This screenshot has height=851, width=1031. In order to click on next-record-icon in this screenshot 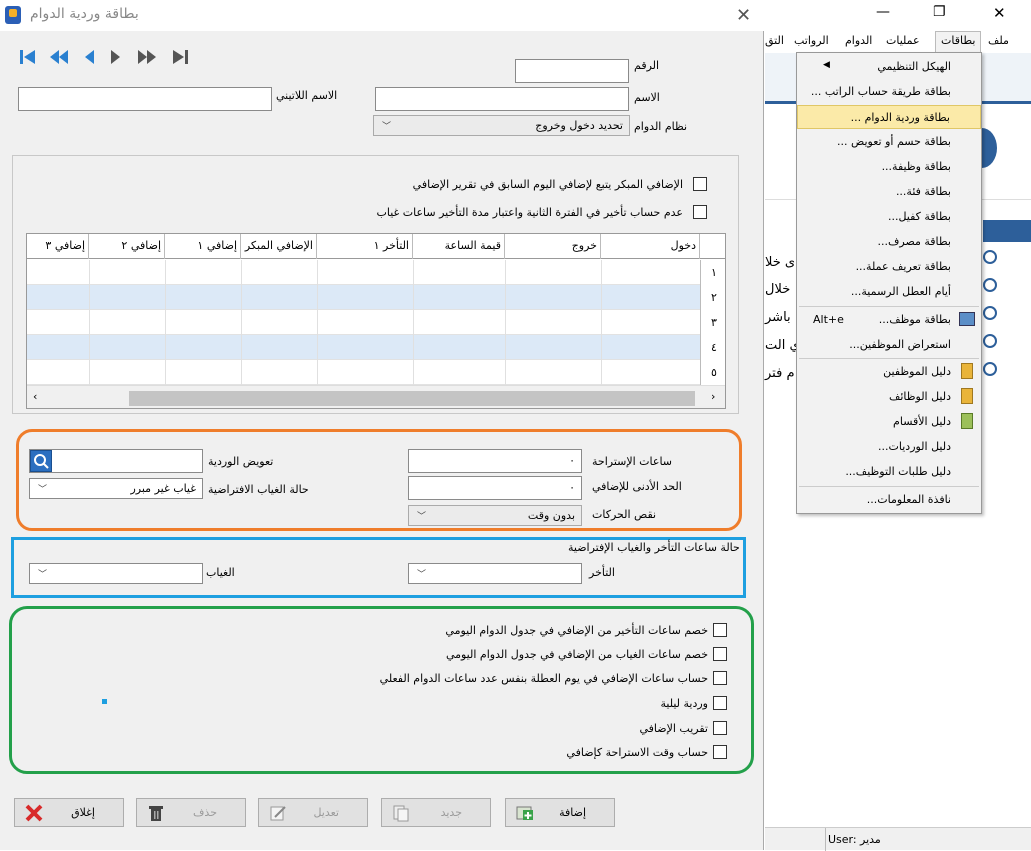, I will do `click(115, 59)`.